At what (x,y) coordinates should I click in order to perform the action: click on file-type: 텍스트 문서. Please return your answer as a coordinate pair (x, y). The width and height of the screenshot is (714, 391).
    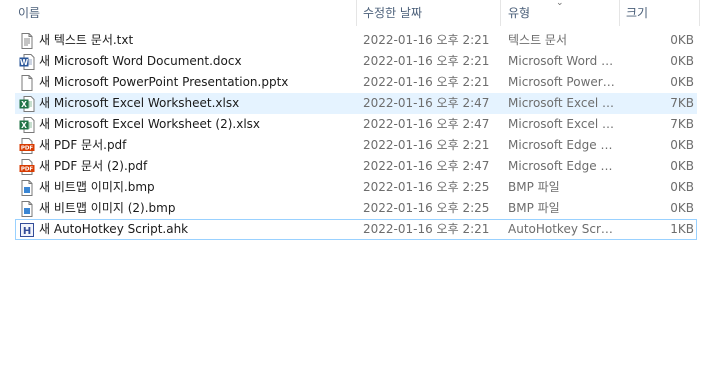
    Looking at the image, I should click on (538, 40).